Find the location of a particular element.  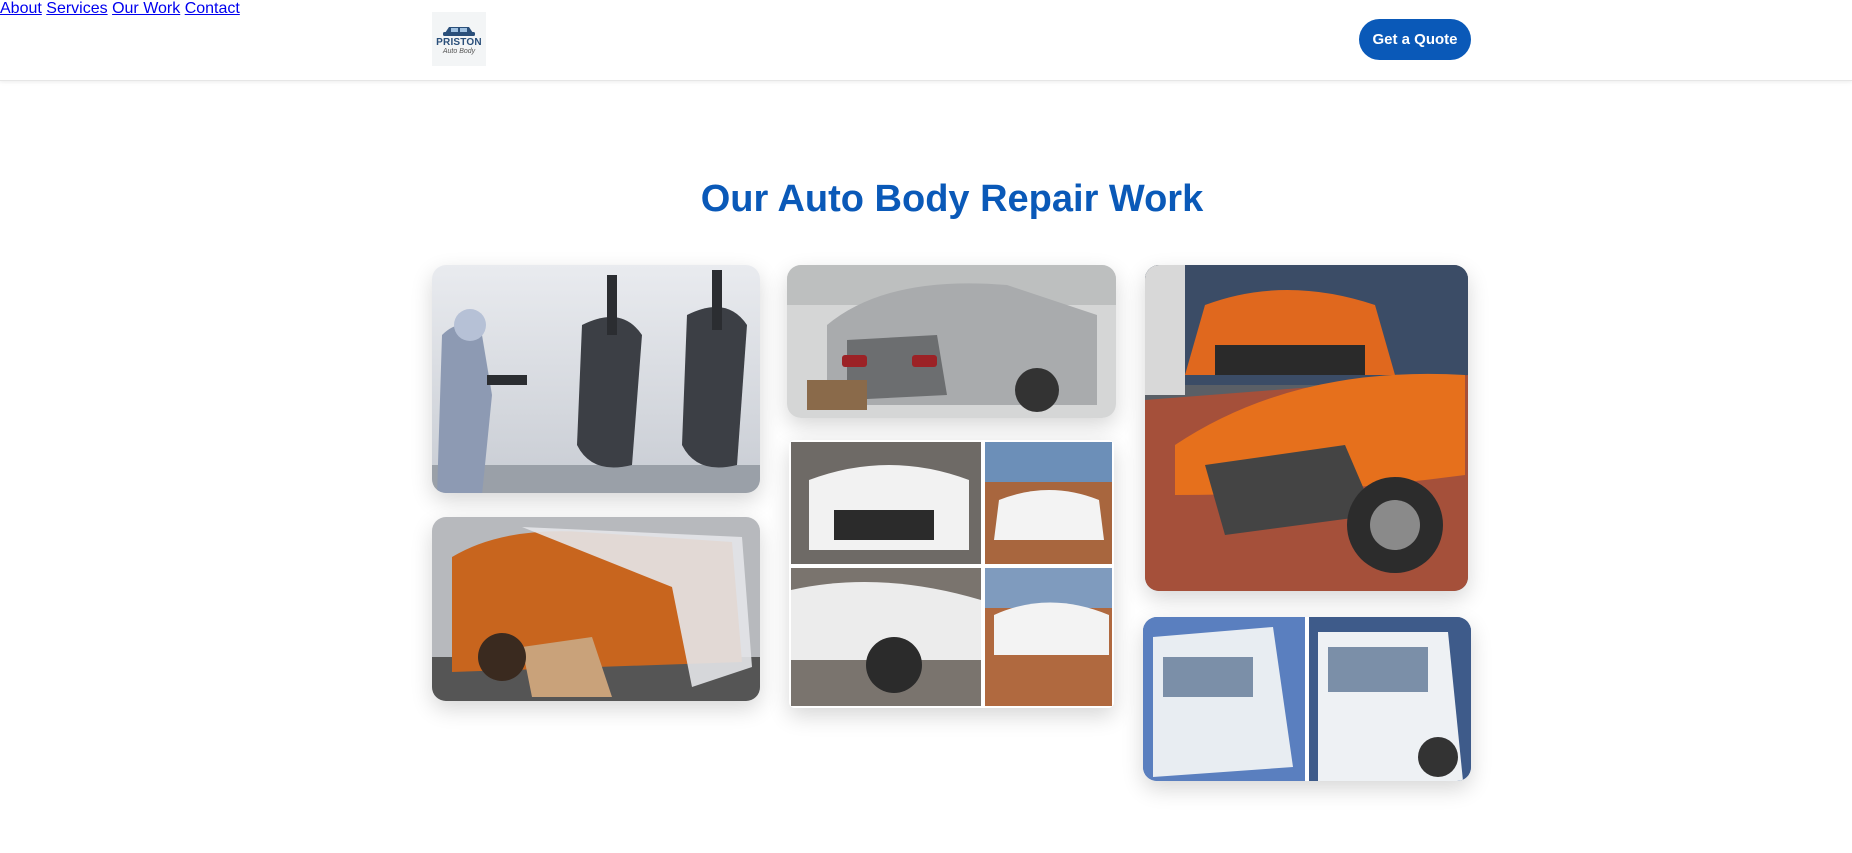

nav-contact: Contact is located at coordinates (212, 8).